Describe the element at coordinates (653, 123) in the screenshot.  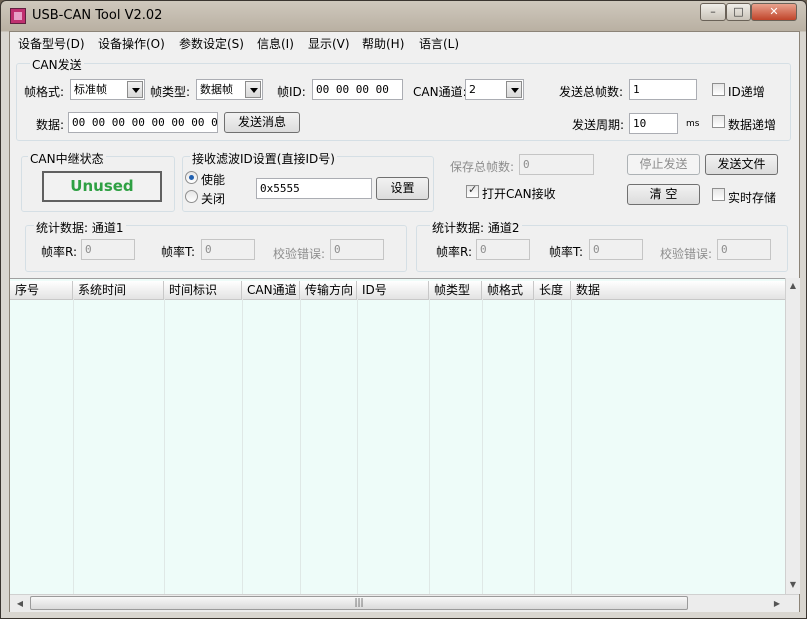
I see `send-period-input: 10` at that location.